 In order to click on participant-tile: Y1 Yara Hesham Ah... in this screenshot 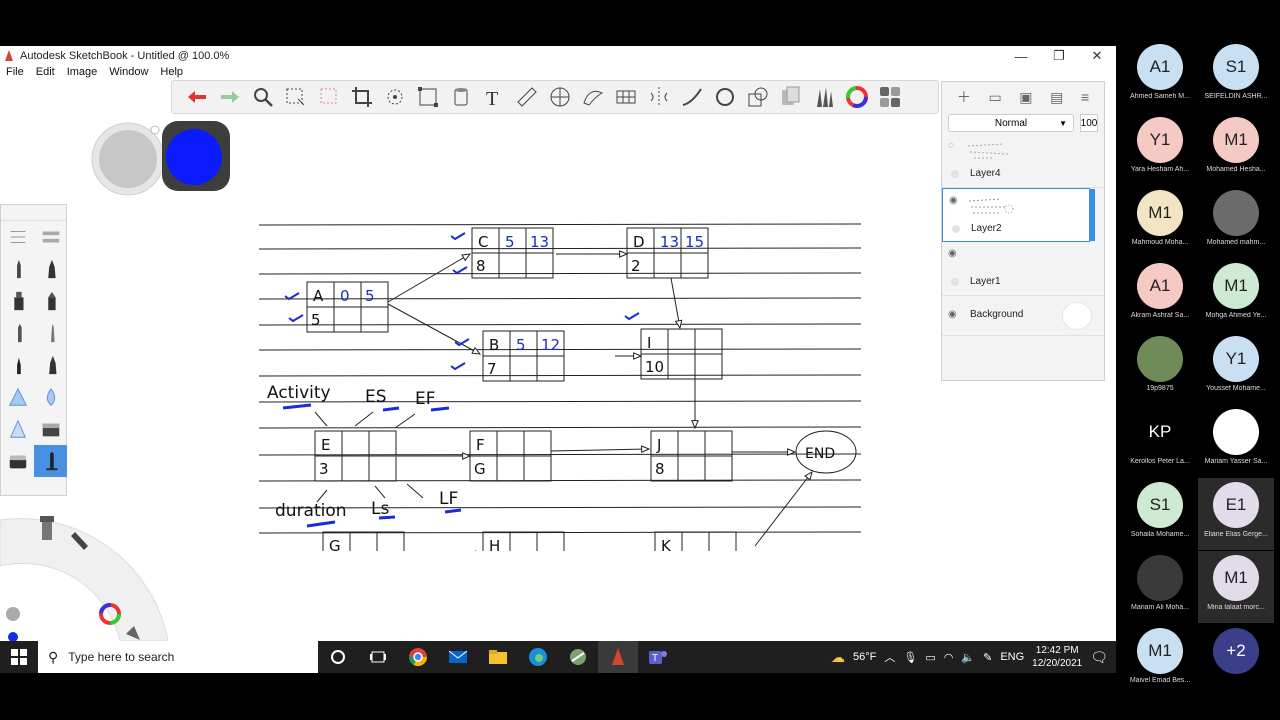, I will do `click(1160, 149)`.